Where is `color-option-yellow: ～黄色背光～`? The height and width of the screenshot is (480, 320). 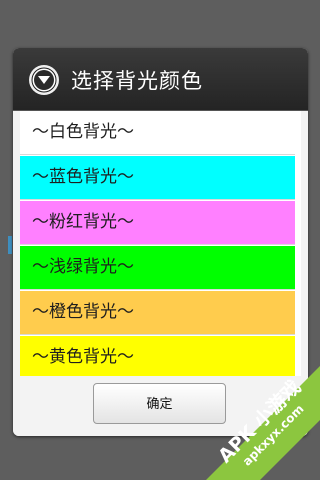
color-option-yellow: ～黄色背光～ is located at coordinates (157, 357).